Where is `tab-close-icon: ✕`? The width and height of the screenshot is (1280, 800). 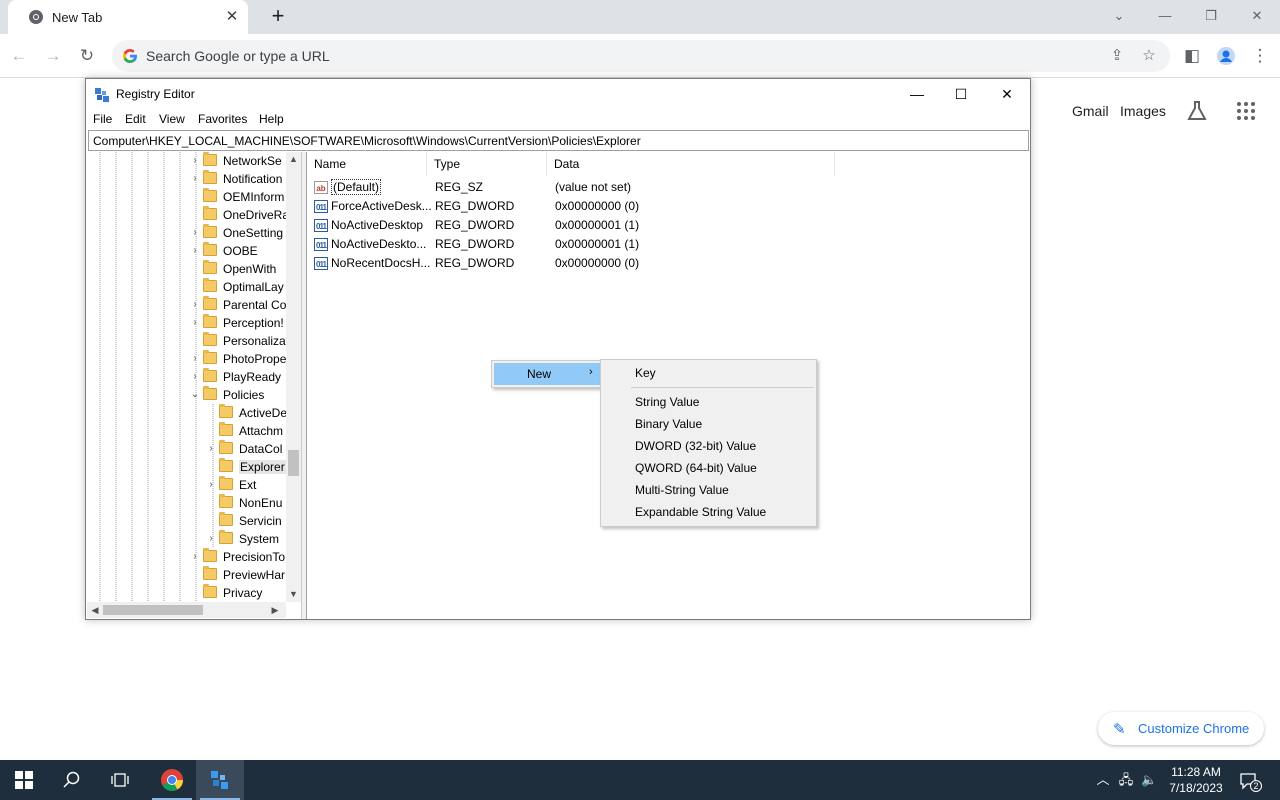
tab-close-icon: ✕ is located at coordinates (232, 17).